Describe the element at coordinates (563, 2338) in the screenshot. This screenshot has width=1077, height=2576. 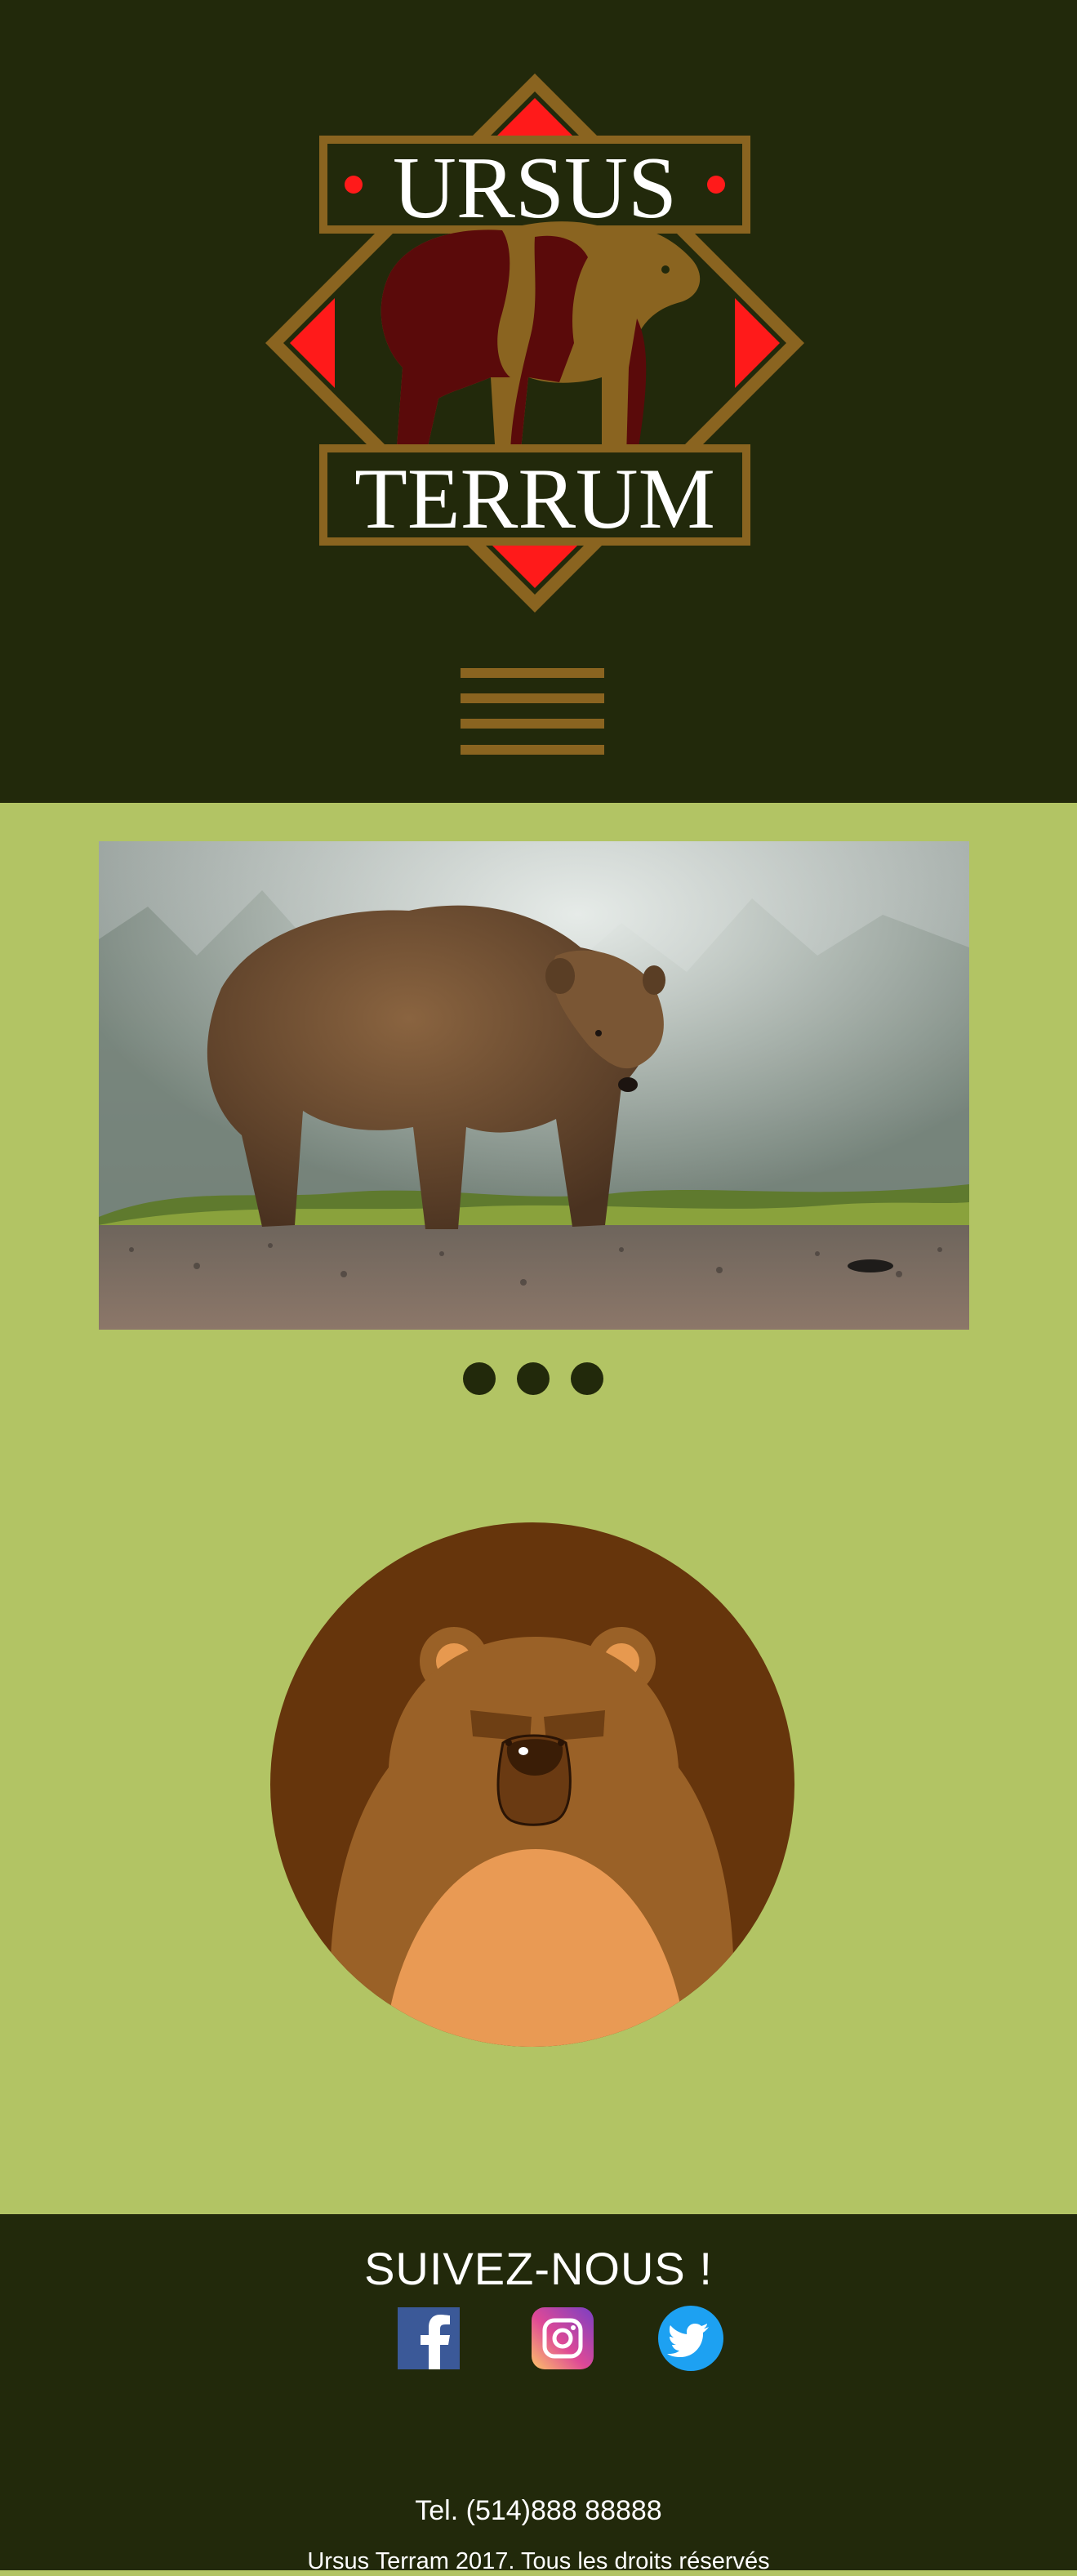
I see `instagram-icon` at that location.